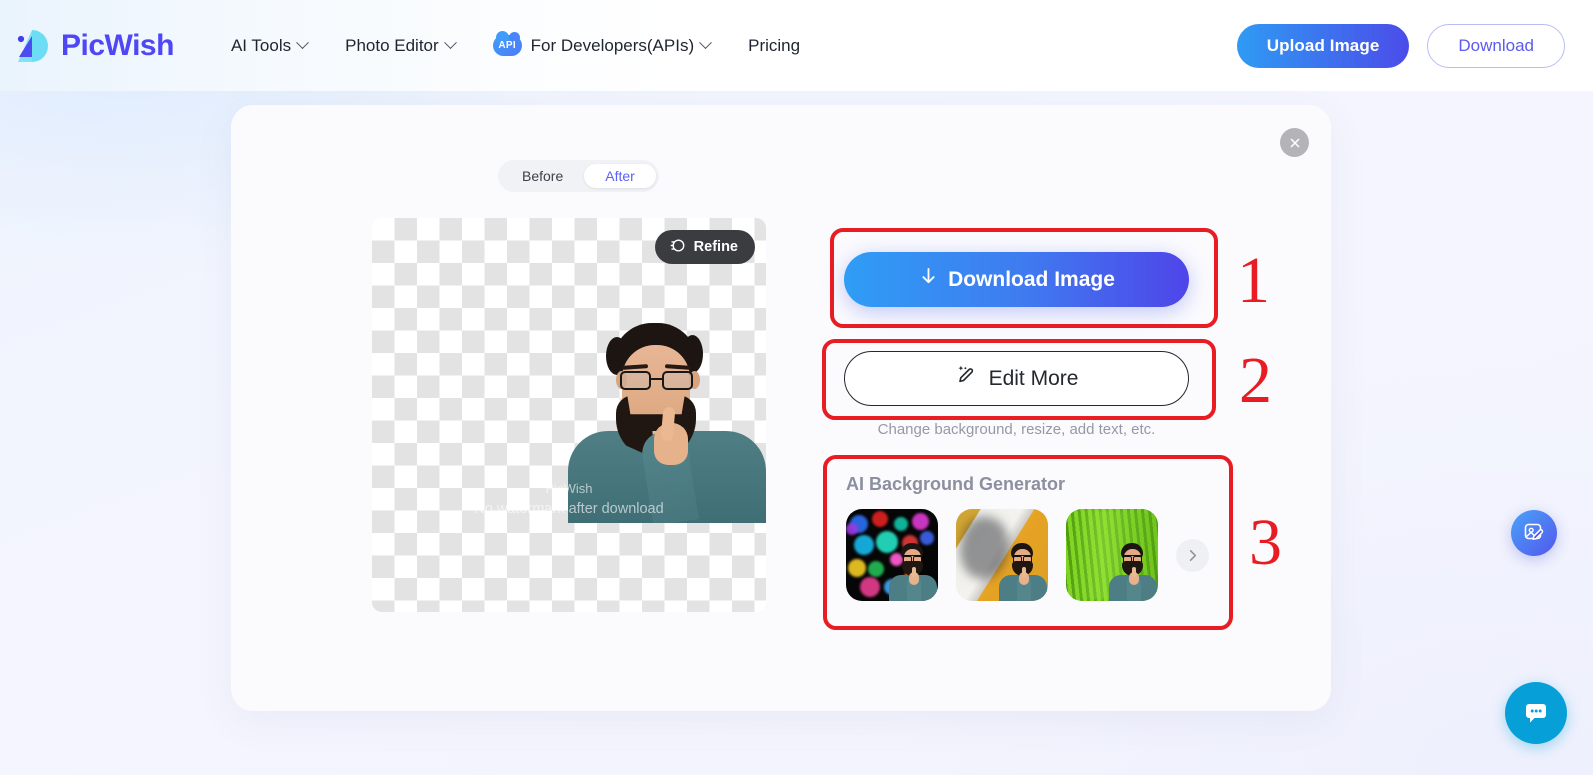 This screenshot has width=1593, height=775. Describe the element at coordinates (677, 247) in the screenshot. I see `refine-icon` at that location.